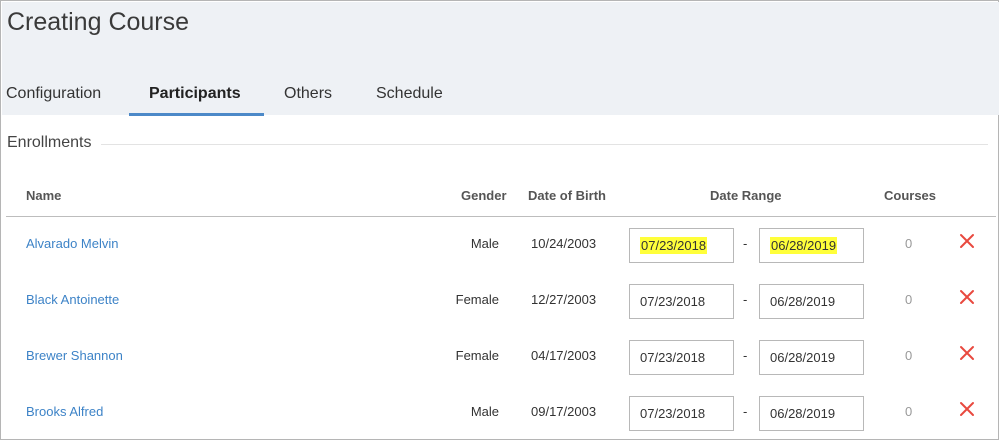 The height and width of the screenshot is (440, 999). What do you see at coordinates (308, 94) in the screenshot?
I see `tab-others: Others` at bounding box center [308, 94].